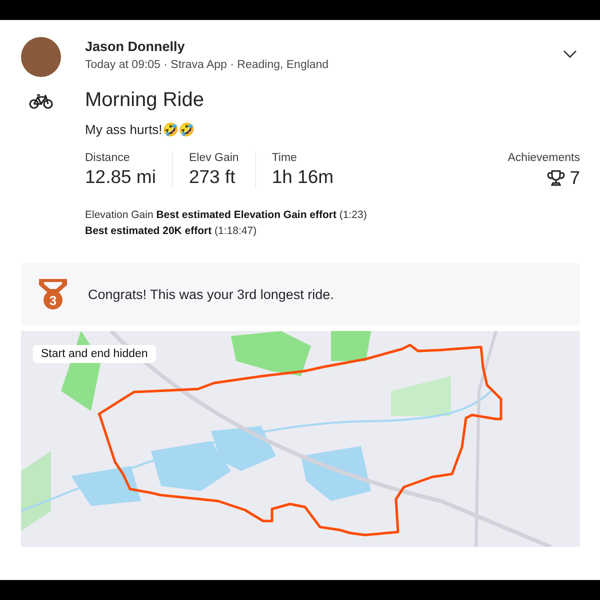  I want to click on avatar, so click(41, 57).